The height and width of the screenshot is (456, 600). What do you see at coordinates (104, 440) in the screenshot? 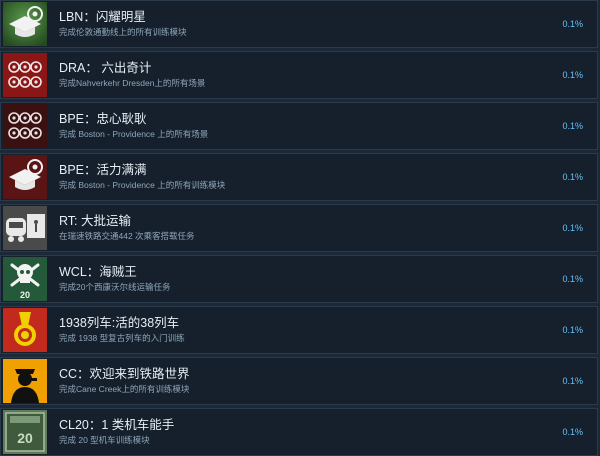
I see `achievement-description: 完成 20 型机车训练模块` at bounding box center [104, 440].